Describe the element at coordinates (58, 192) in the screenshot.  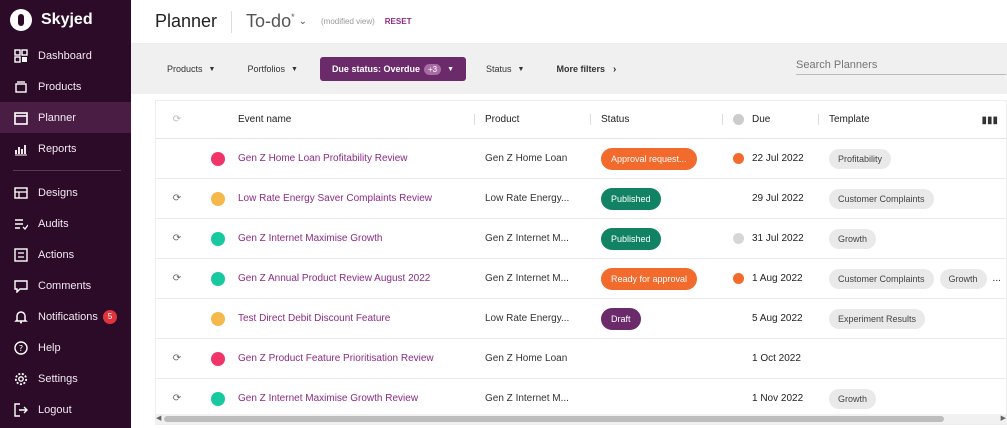
I see `sidebar-item-label: Designs` at that location.